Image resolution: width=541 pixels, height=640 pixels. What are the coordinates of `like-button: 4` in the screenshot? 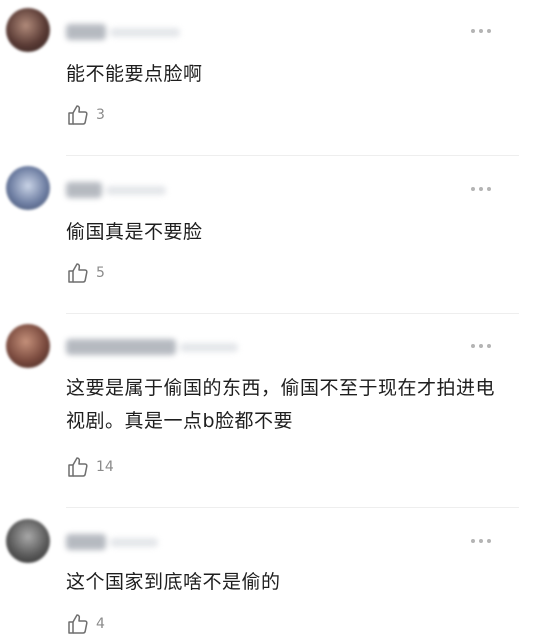 It's located at (85, 624).